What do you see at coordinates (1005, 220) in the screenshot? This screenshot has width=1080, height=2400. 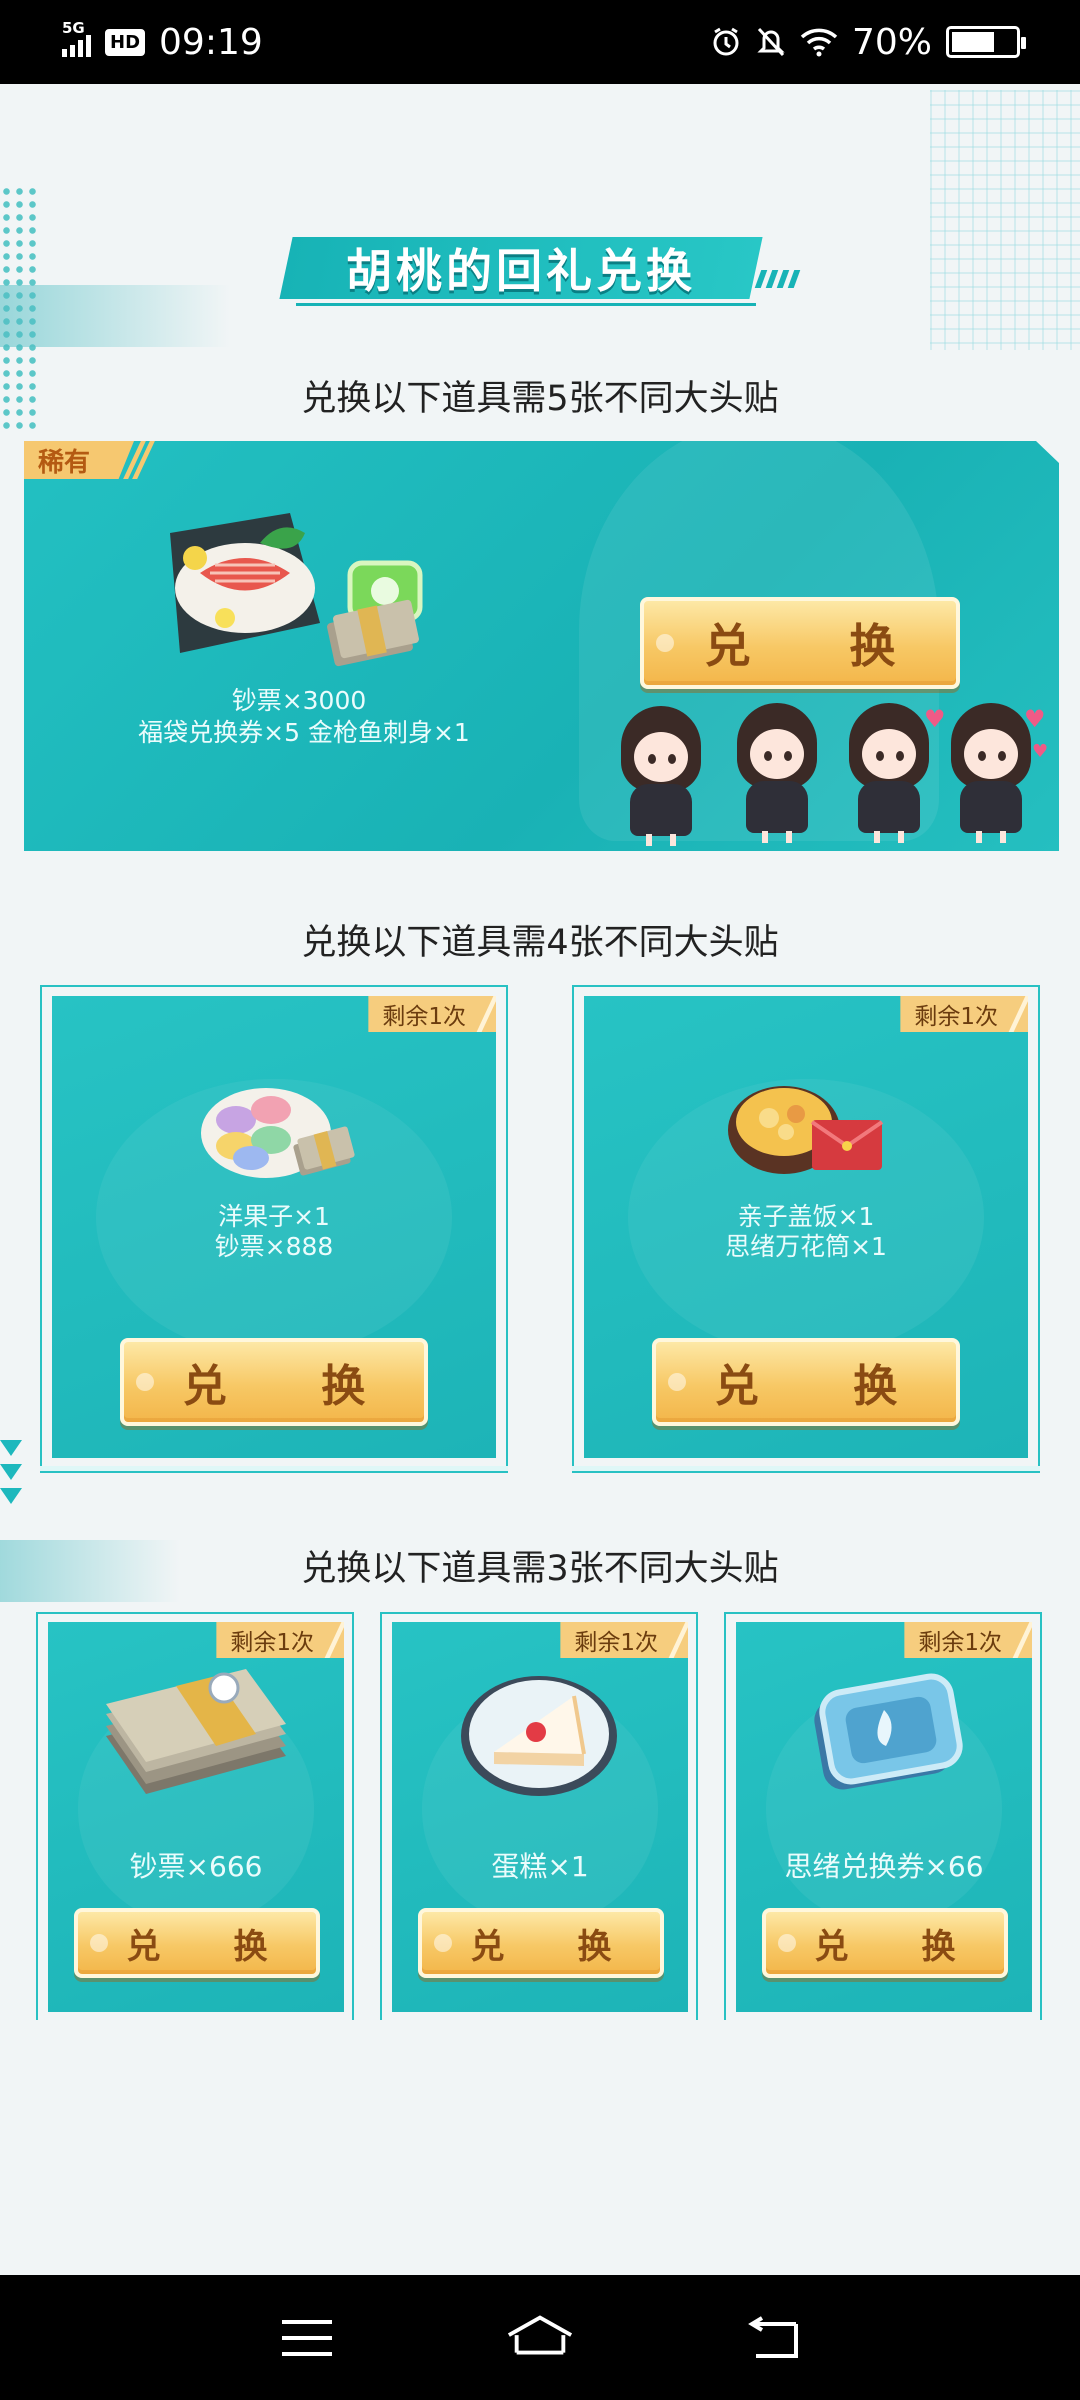 I see `grid-decoration` at bounding box center [1005, 220].